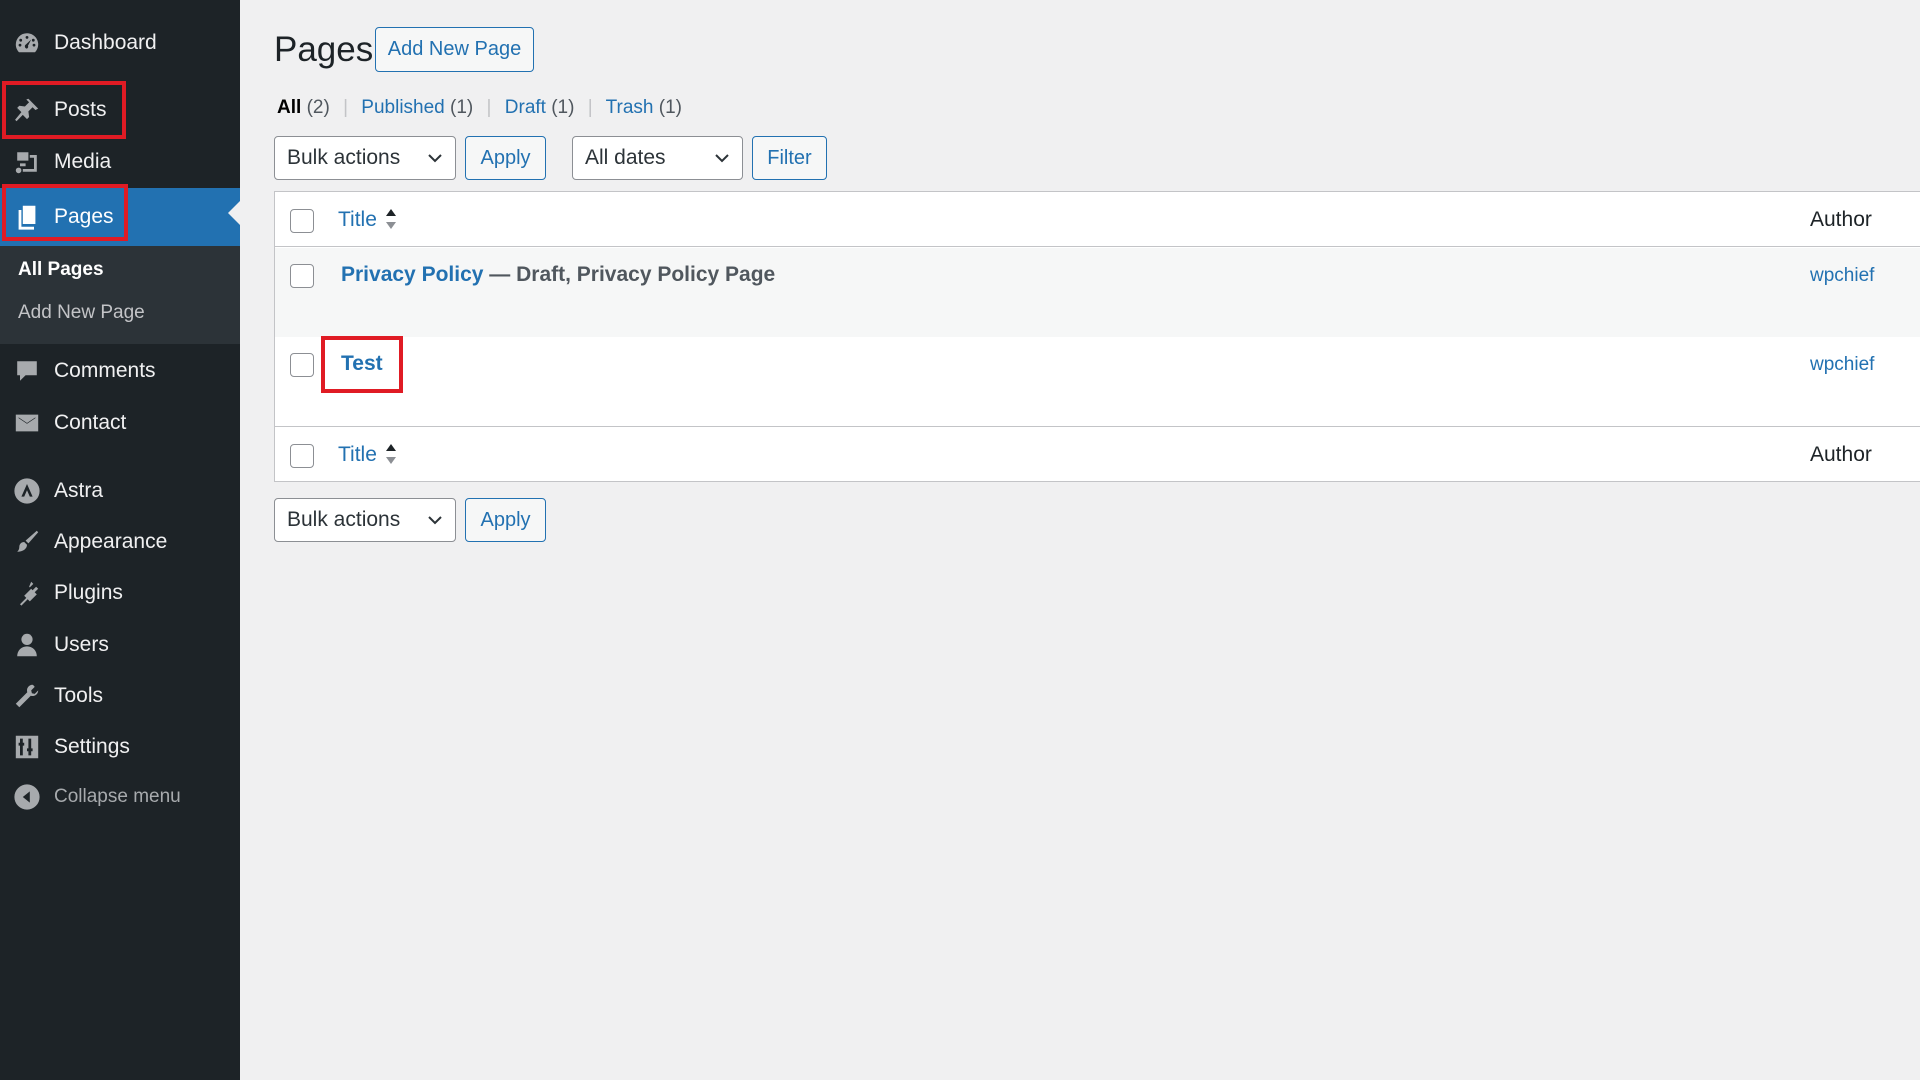 This screenshot has width=1920, height=1080. What do you see at coordinates (1841, 219) in the screenshot?
I see `column-author-header: Author` at bounding box center [1841, 219].